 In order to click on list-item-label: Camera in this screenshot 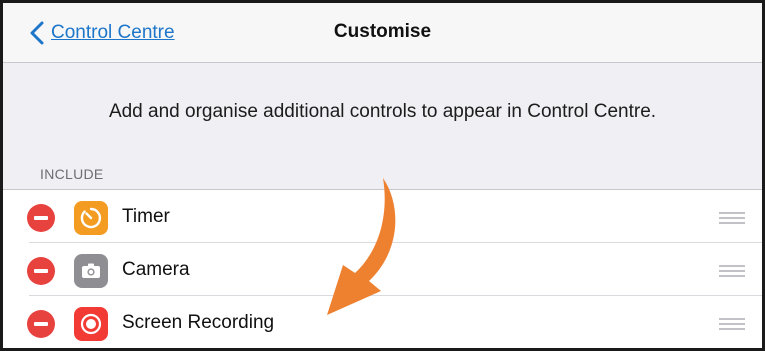, I will do `click(156, 269)`.